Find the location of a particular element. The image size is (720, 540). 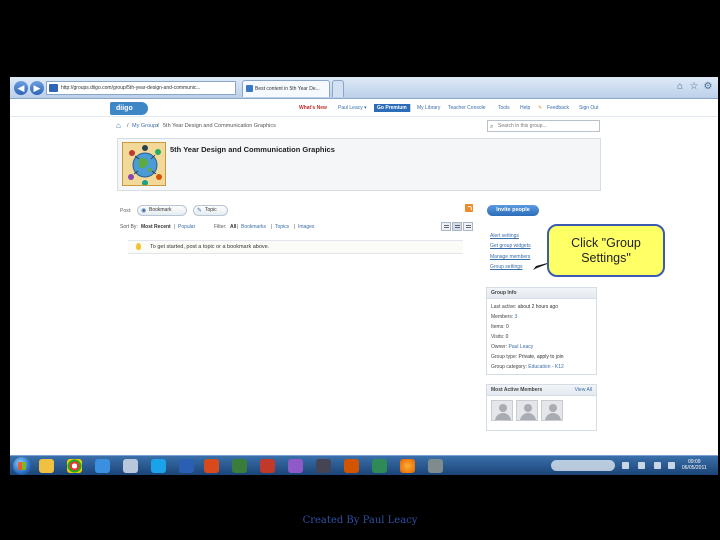

ie-icon is located at coordinates (102, 466).